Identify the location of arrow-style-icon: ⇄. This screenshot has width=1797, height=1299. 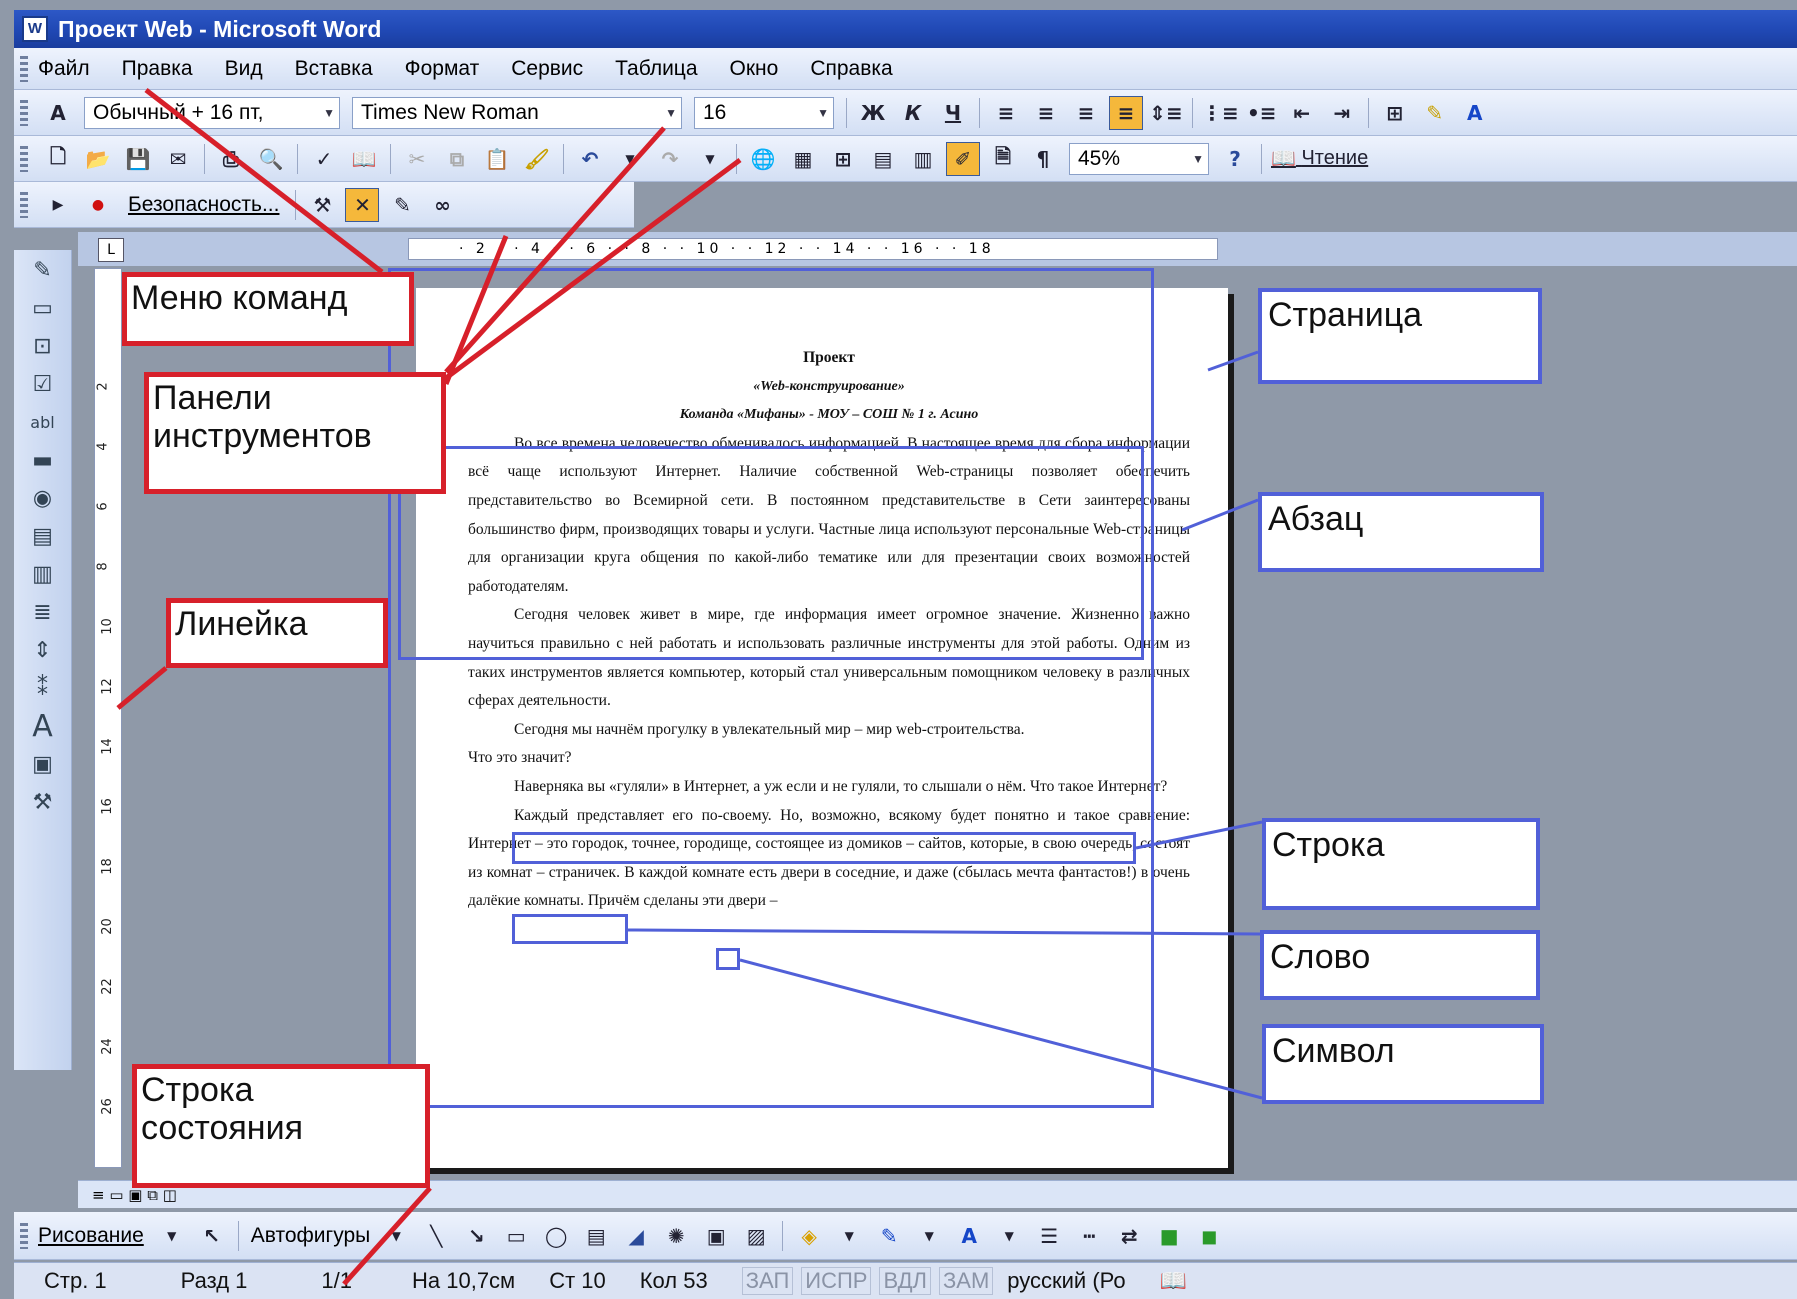
(1129, 1236).